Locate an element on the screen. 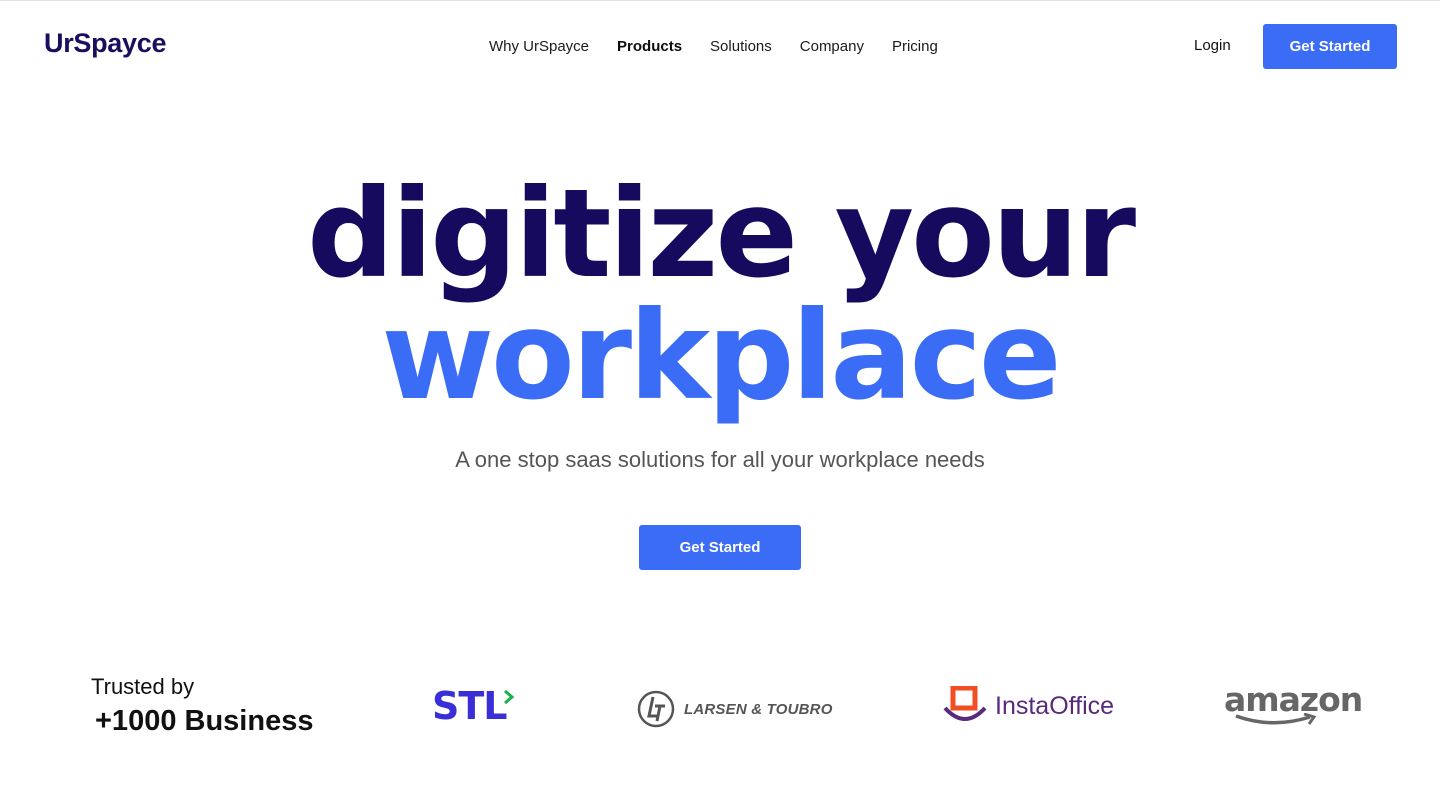 The height and width of the screenshot is (792, 1440). nav-why-urspayce: Why UrSpayce is located at coordinates (539, 46).